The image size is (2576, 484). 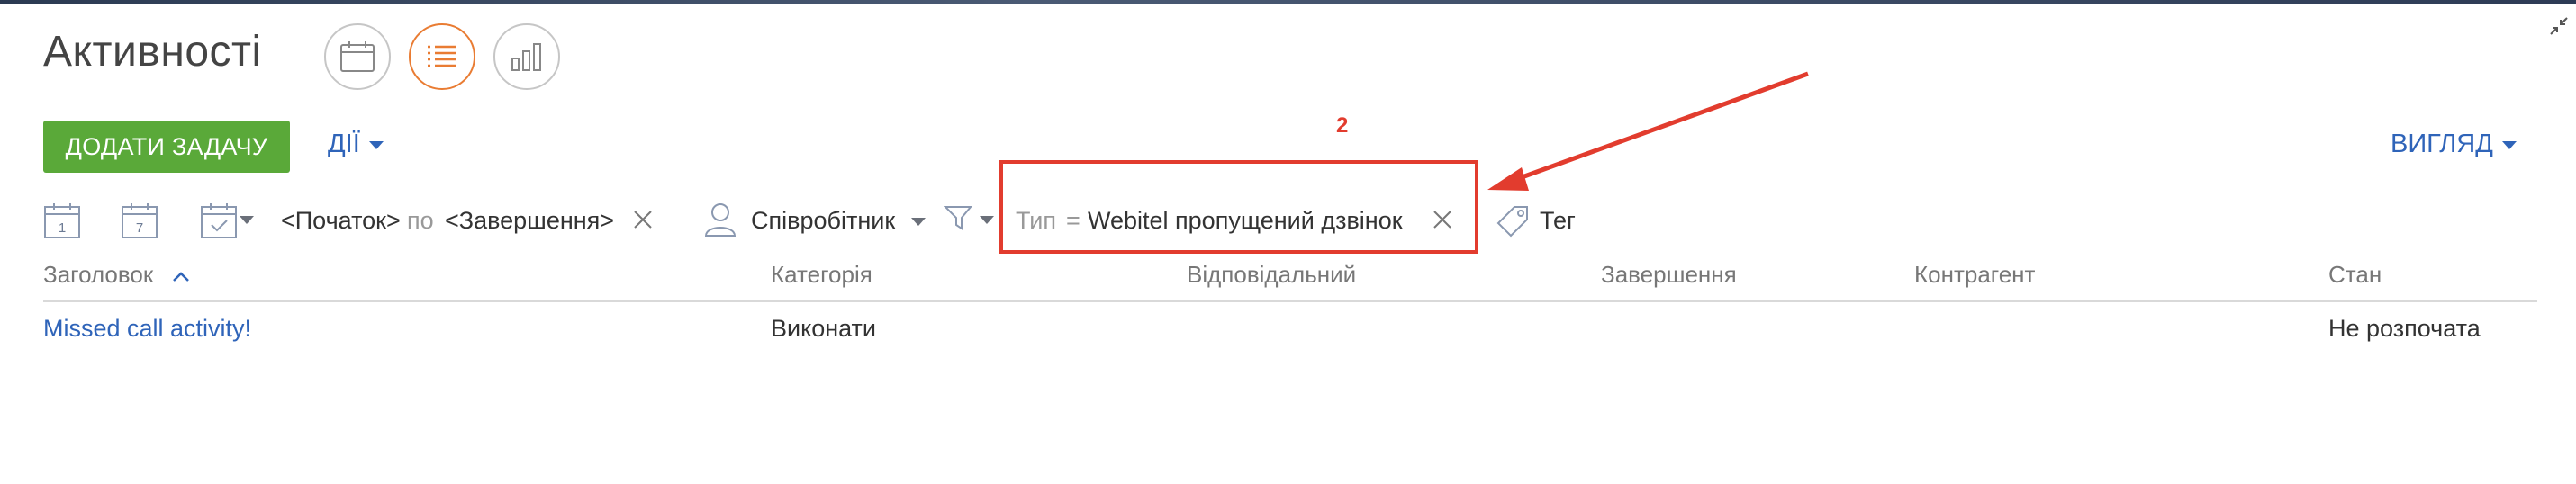 What do you see at coordinates (823, 220) in the screenshot?
I see `employee-filter-label: Співробітник` at bounding box center [823, 220].